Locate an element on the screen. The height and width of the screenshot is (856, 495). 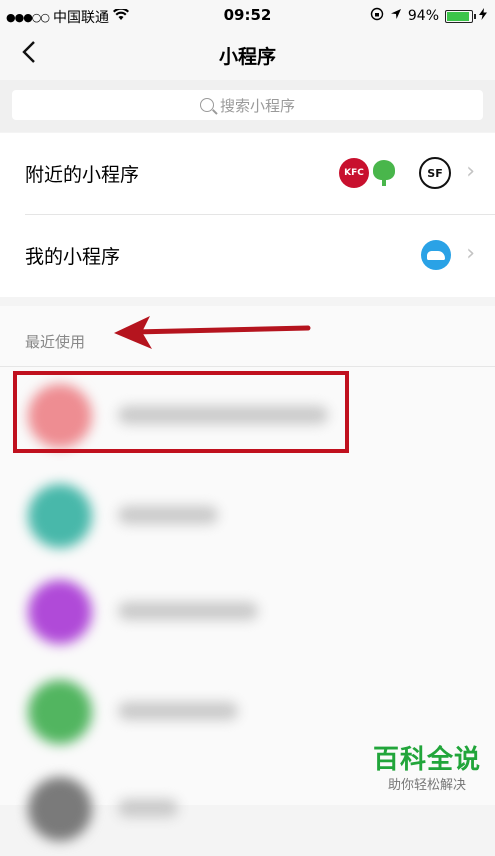
search-placeholder: 搜索小程序 is located at coordinates (257, 105).